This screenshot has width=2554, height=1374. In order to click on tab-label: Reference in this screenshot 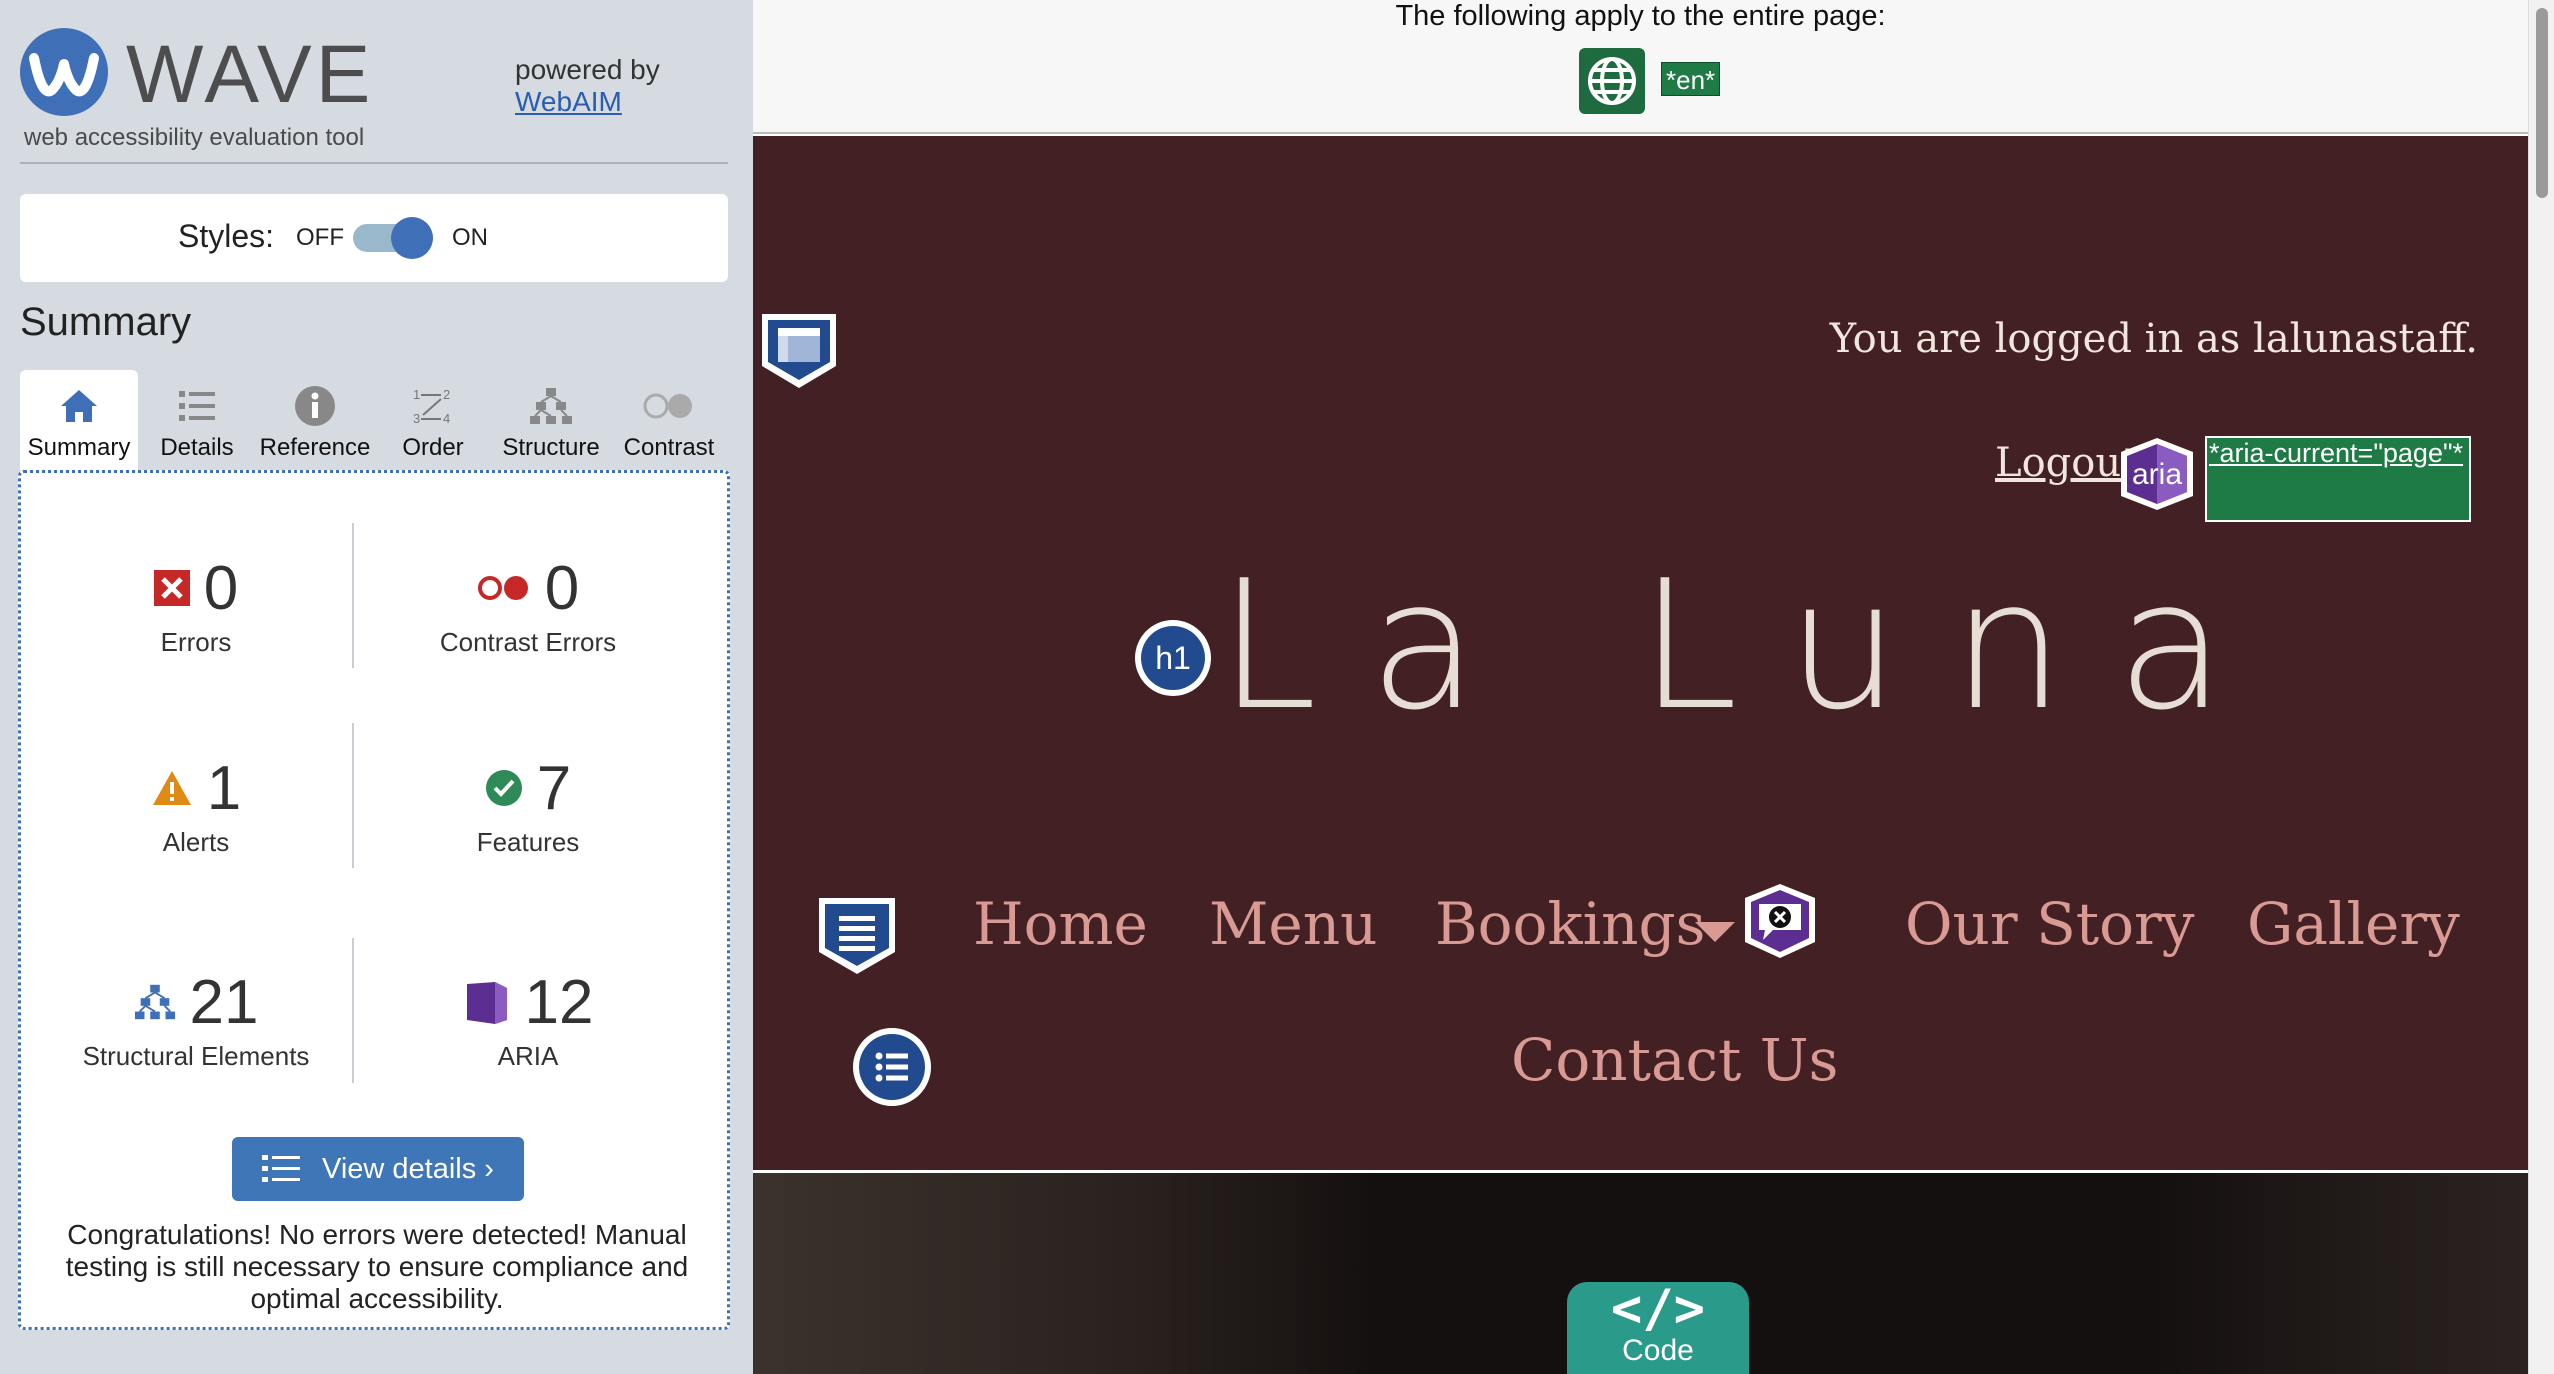, I will do `click(315, 447)`.